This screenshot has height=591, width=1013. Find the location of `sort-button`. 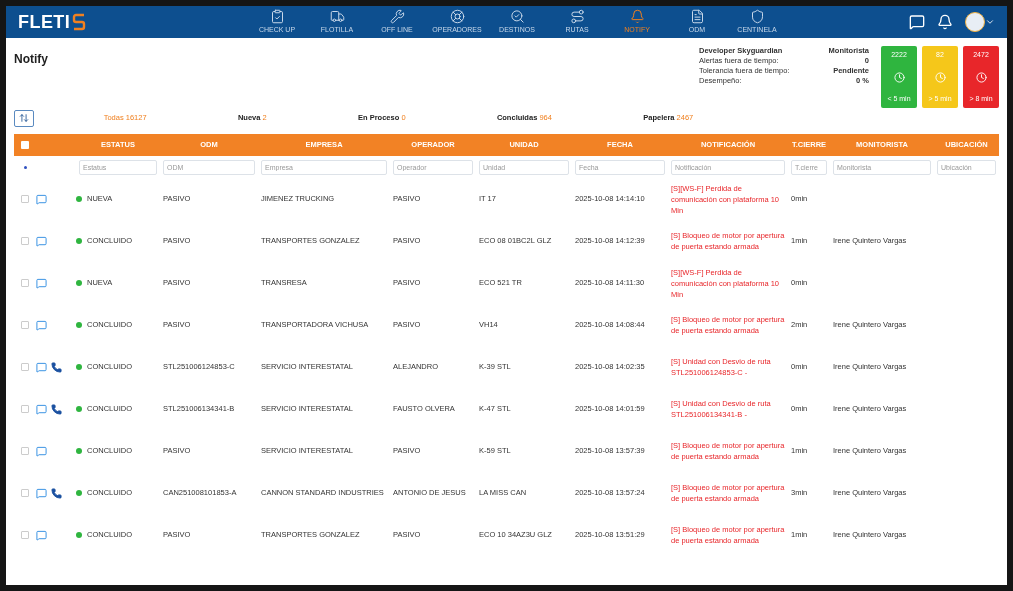

sort-button is located at coordinates (24, 118).